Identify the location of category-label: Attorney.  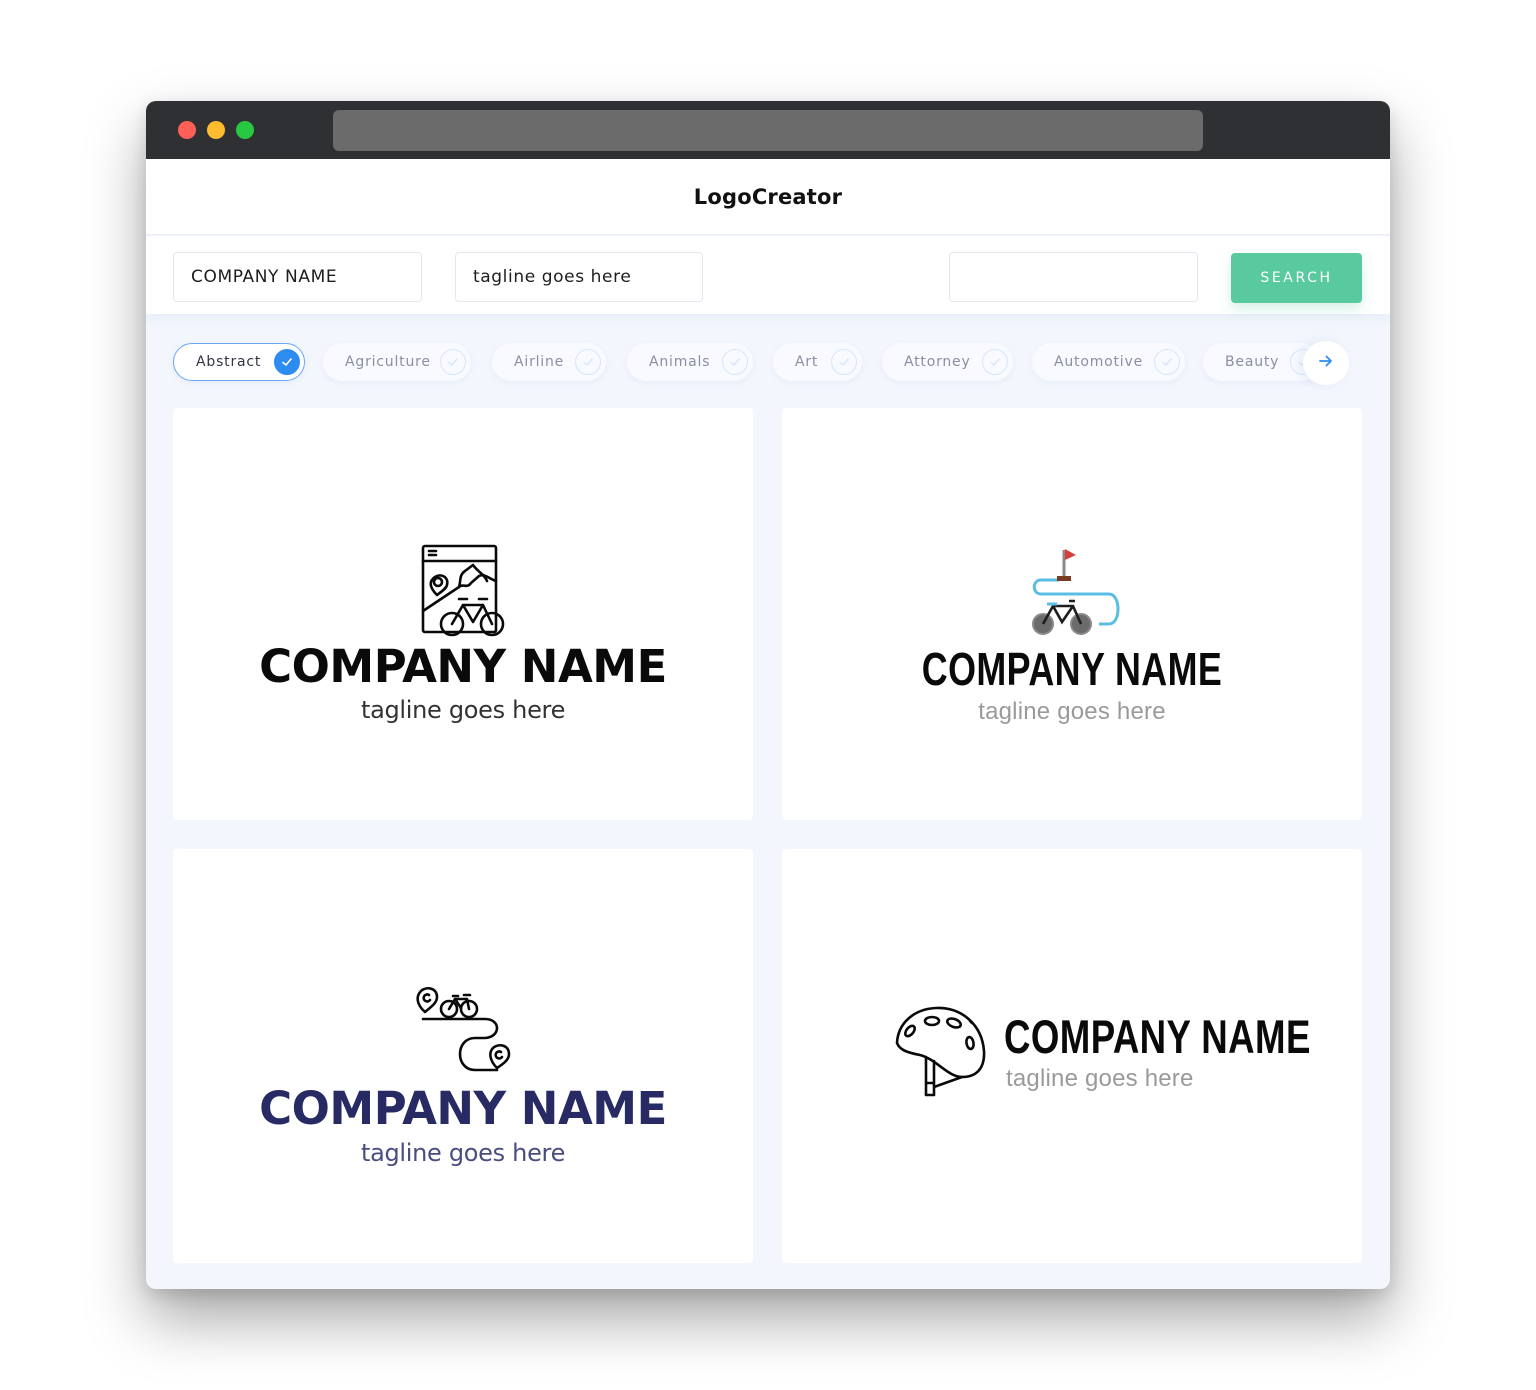
(937, 362).